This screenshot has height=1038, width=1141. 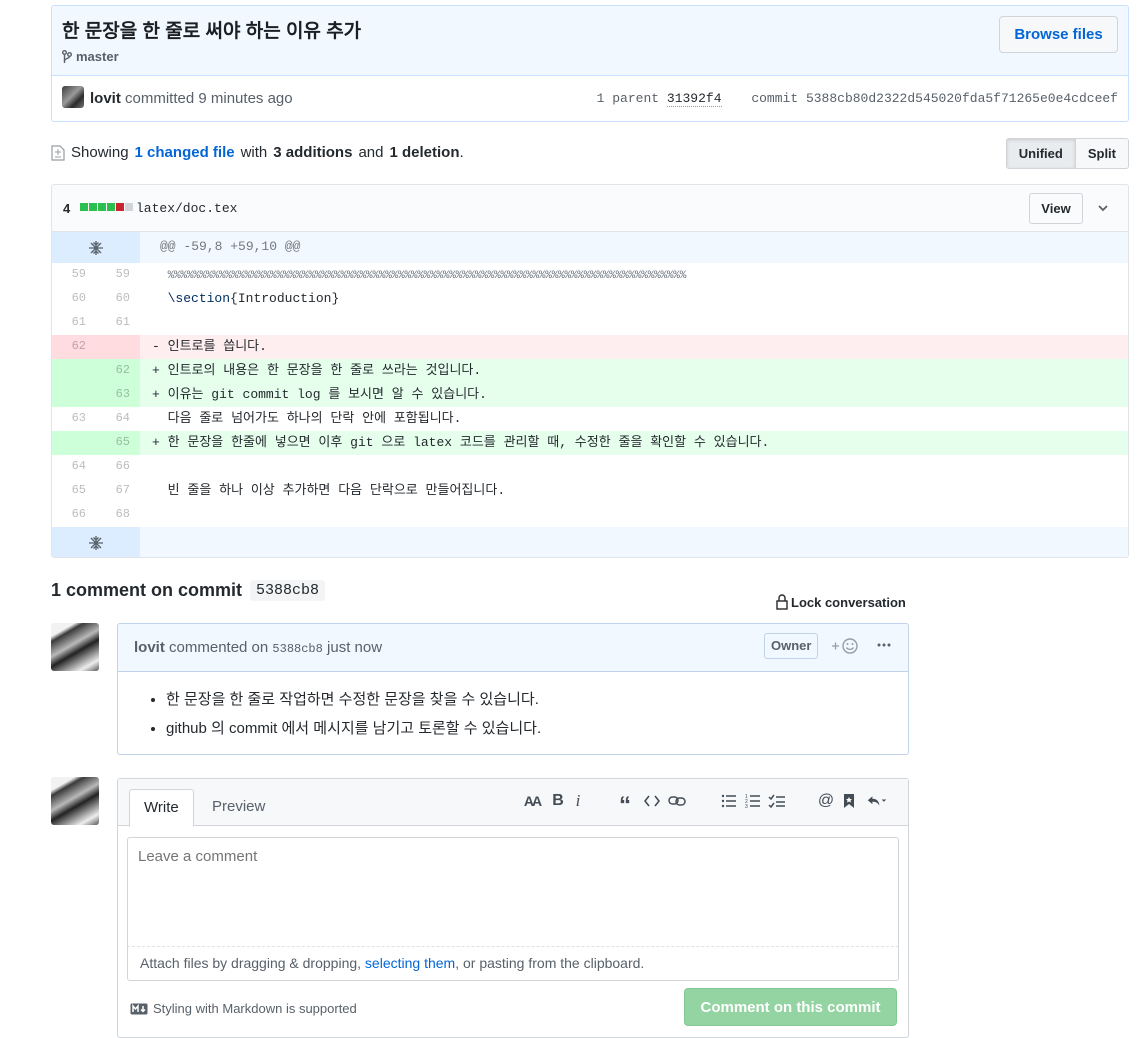 I want to click on diff-line-deletion: 62 - 인트로를 씁니다., so click(x=590, y=347).